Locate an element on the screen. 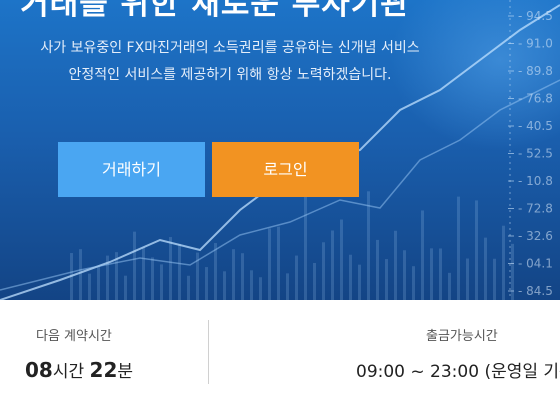 Image resolution: width=560 pixels, height=400 pixels. next-contract-label: 다음 계약시간 is located at coordinates (74, 336).